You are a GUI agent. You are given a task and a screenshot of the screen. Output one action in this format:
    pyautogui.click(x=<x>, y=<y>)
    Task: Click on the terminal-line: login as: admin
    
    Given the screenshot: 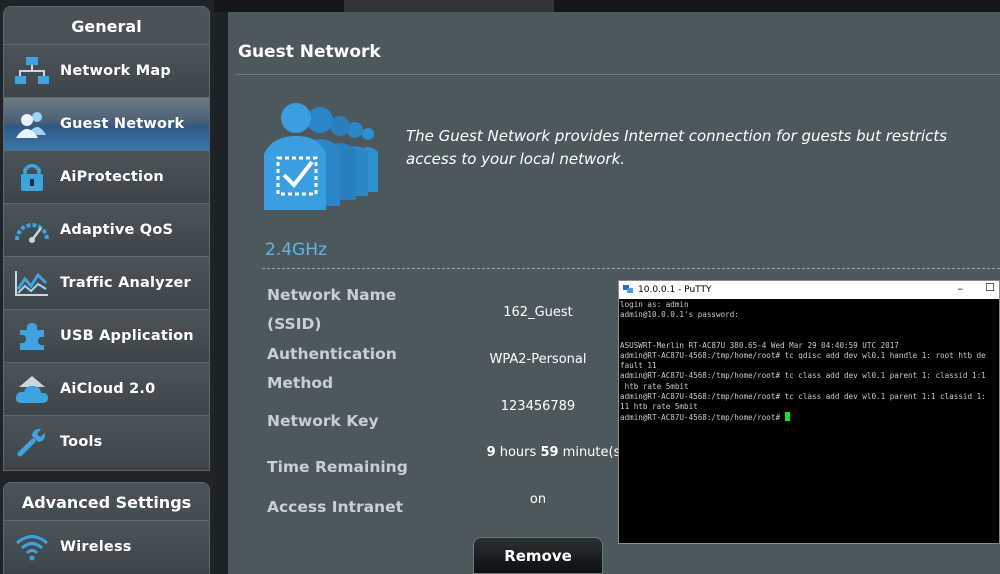 What is the action you would take?
    pyautogui.click(x=654, y=304)
    